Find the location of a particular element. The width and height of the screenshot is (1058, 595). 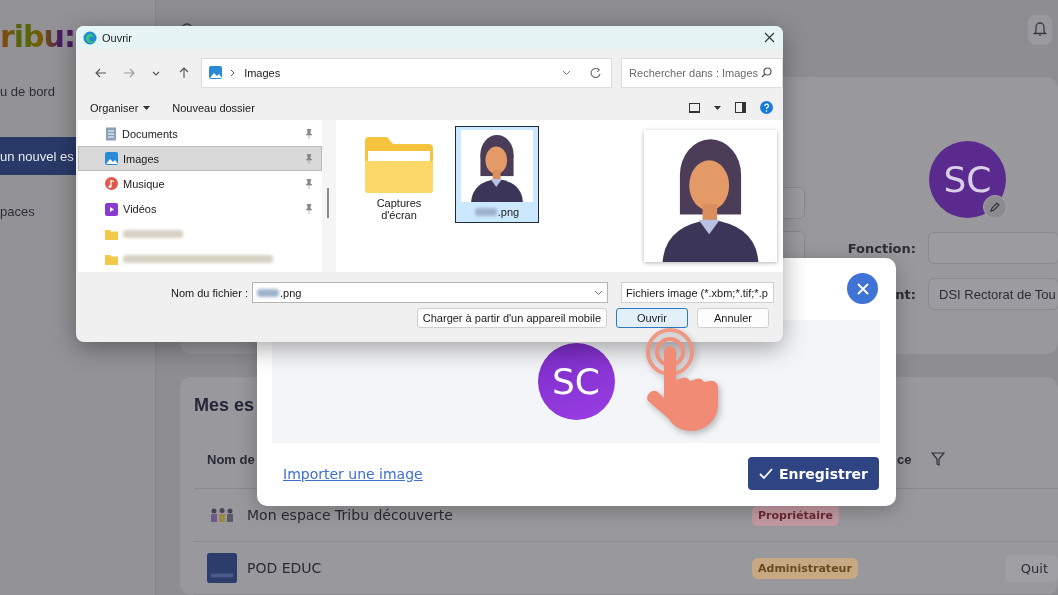

column-header: ce is located at coordinates (904, 459).